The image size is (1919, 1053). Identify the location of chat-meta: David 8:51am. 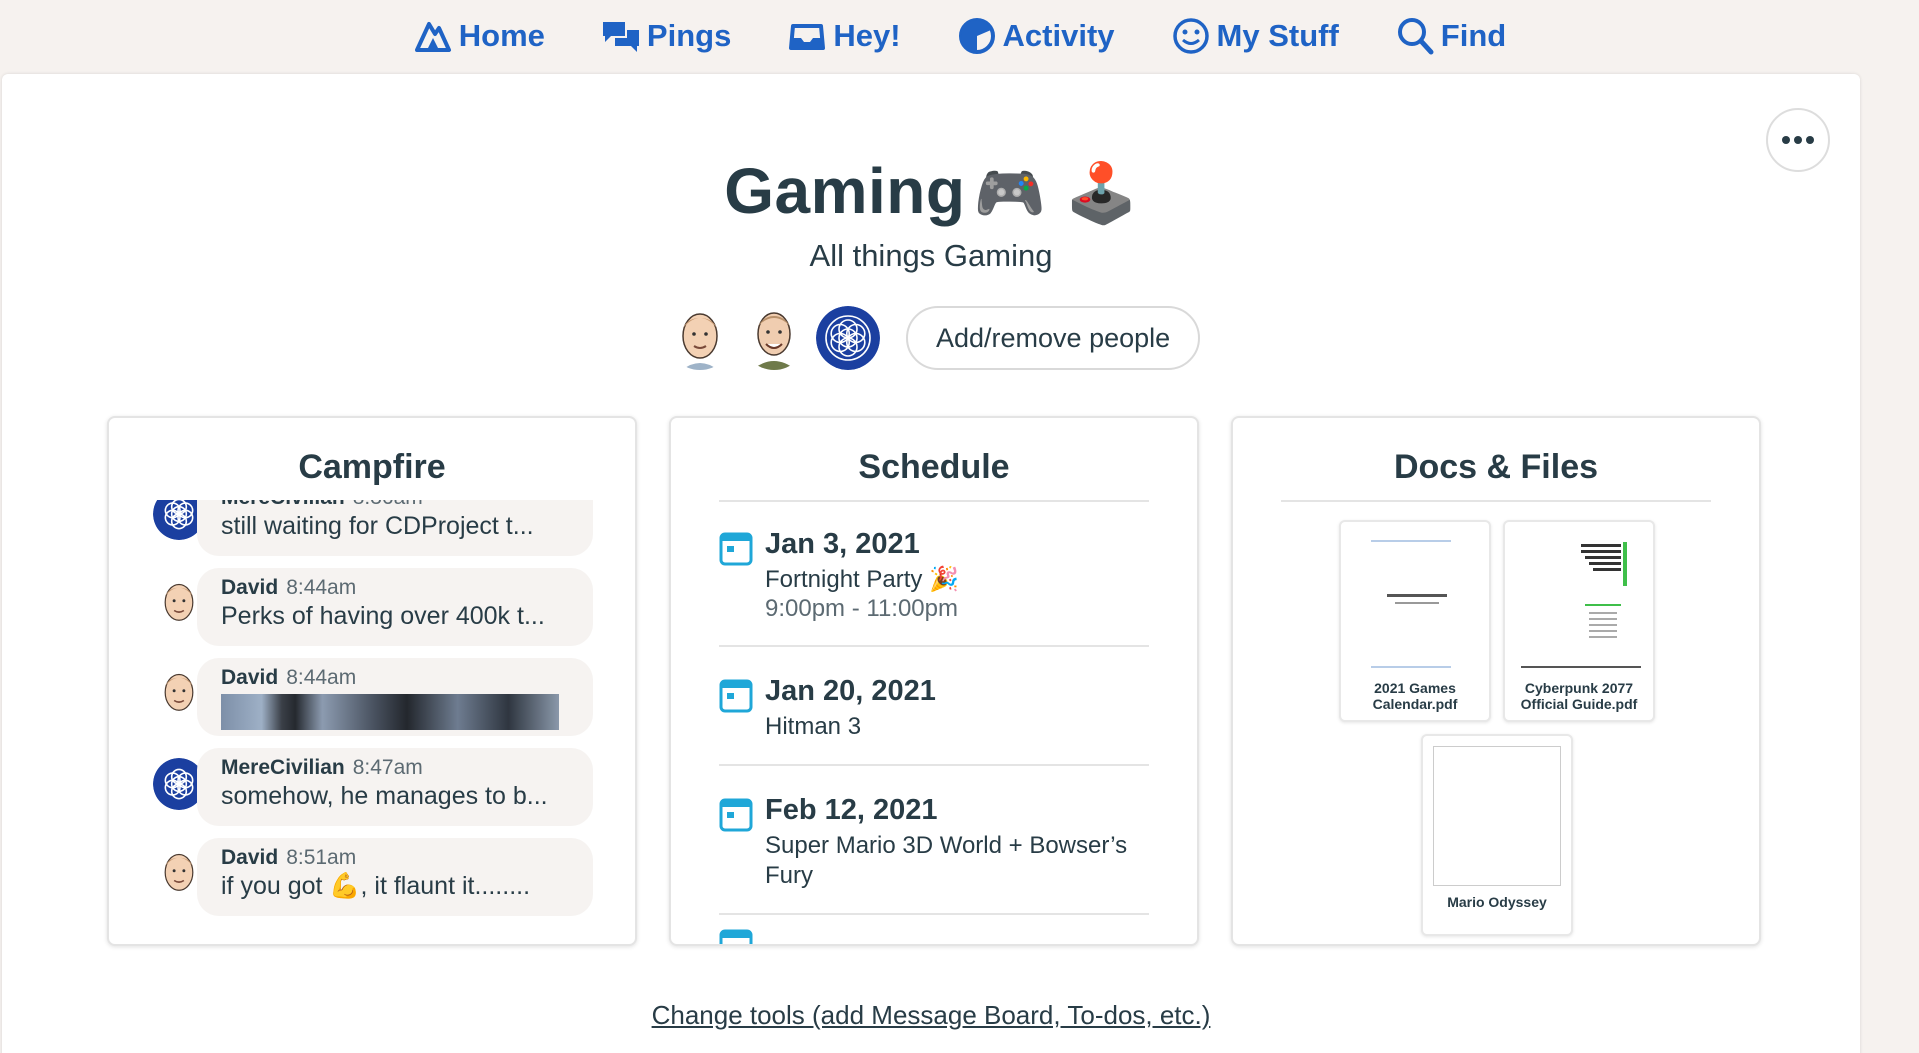
(407, 858).